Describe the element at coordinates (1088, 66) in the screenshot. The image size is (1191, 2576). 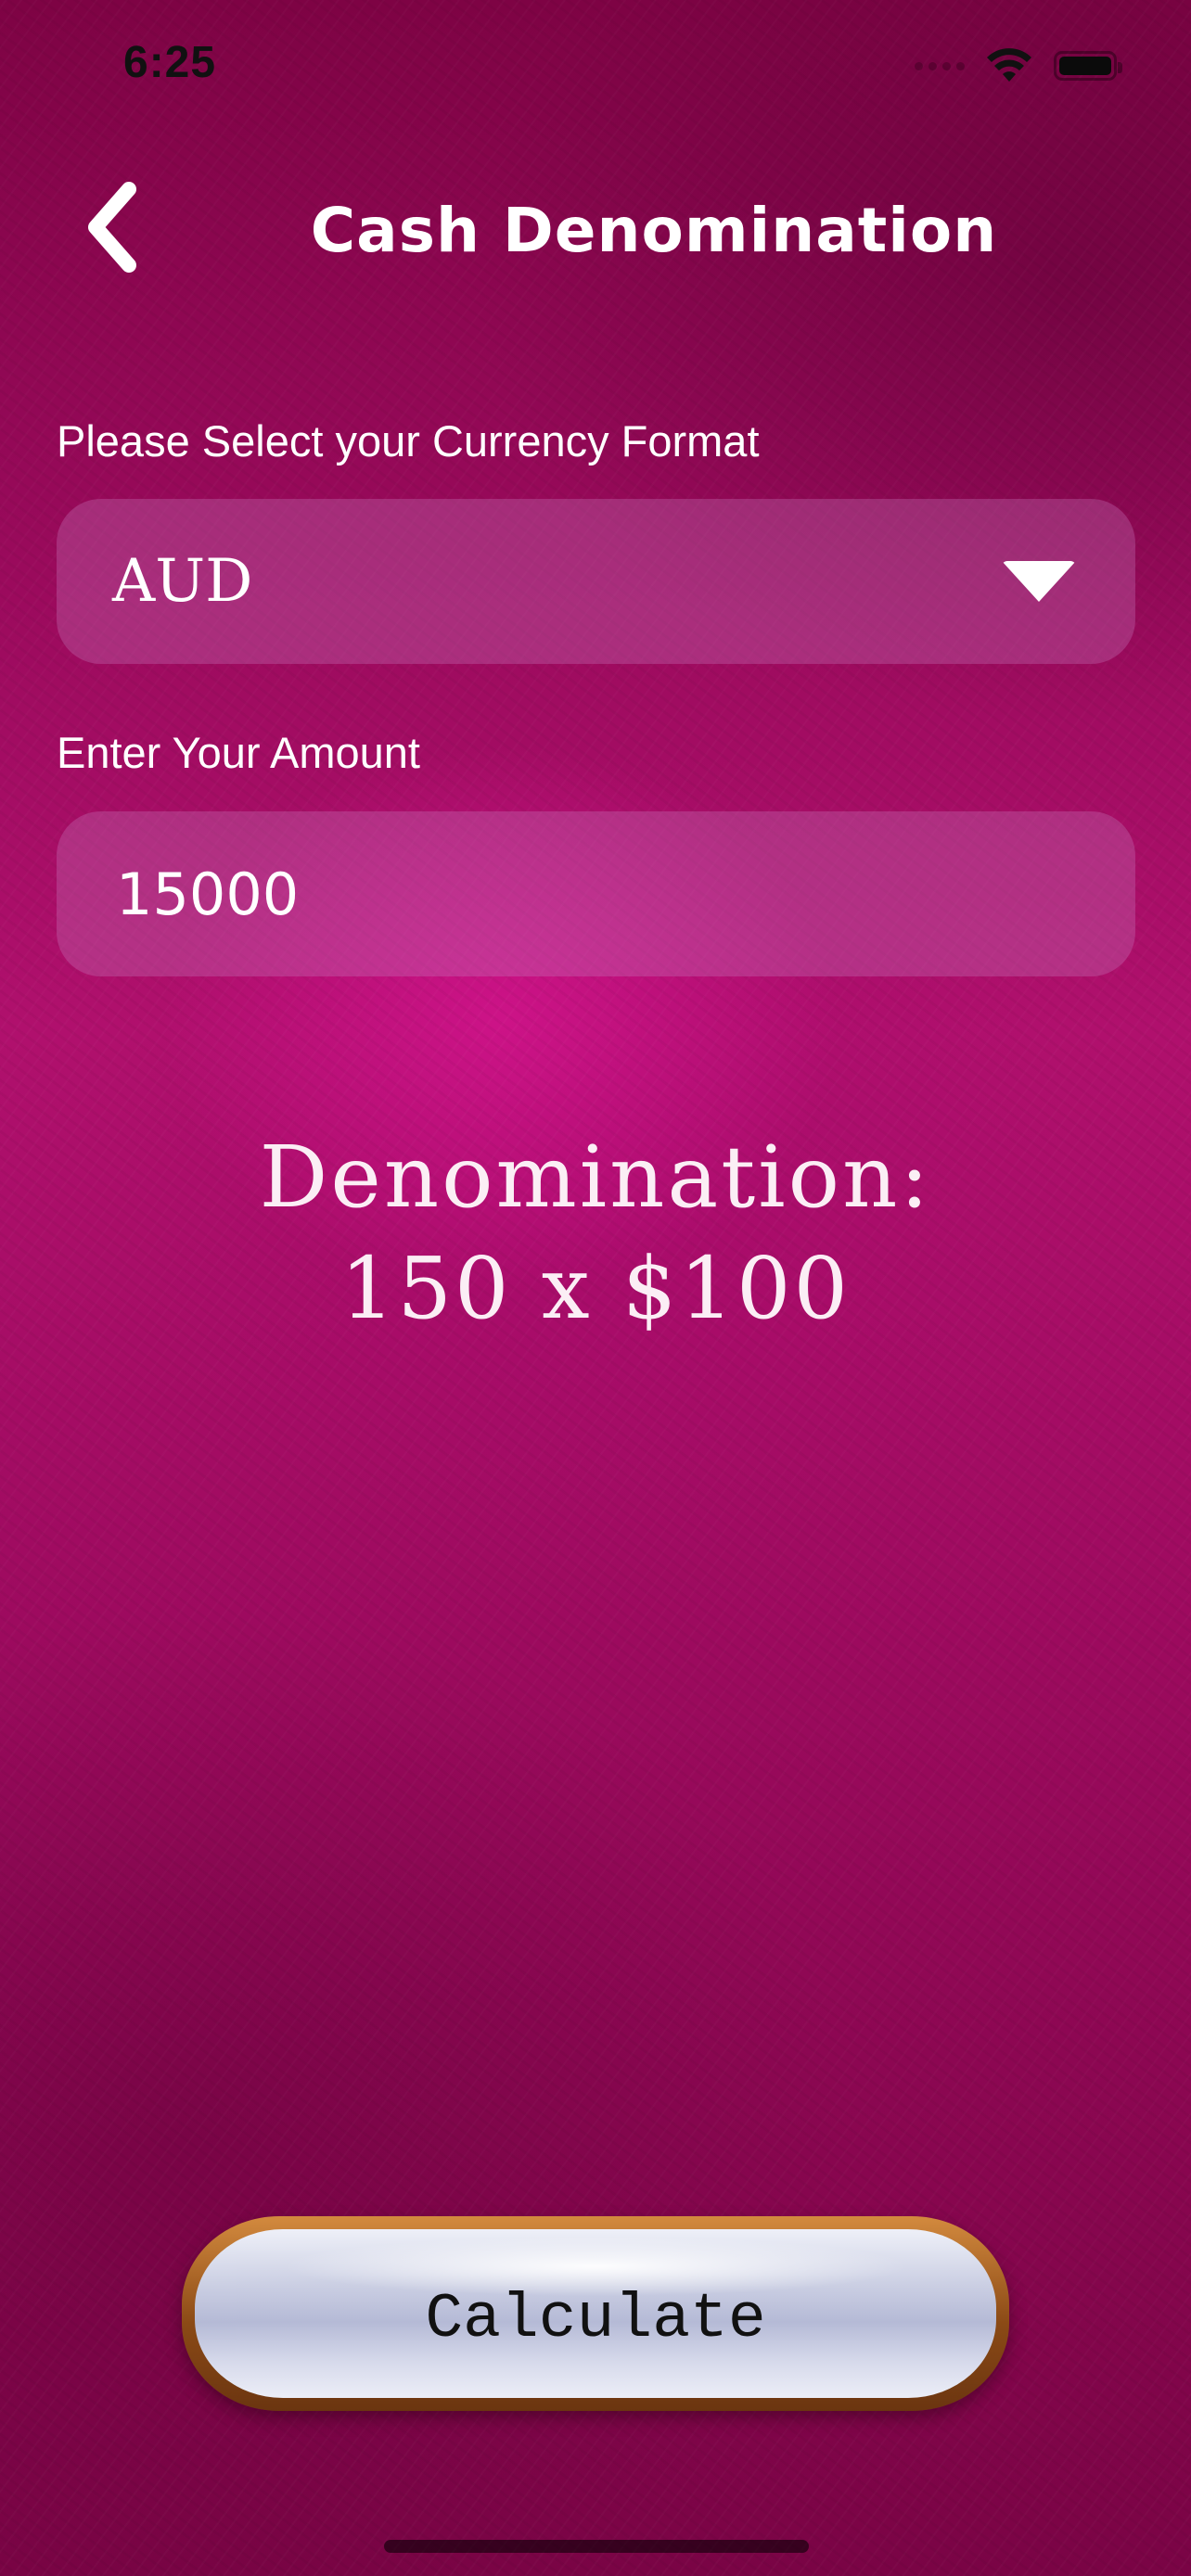
I see `battery-icon` at that location.